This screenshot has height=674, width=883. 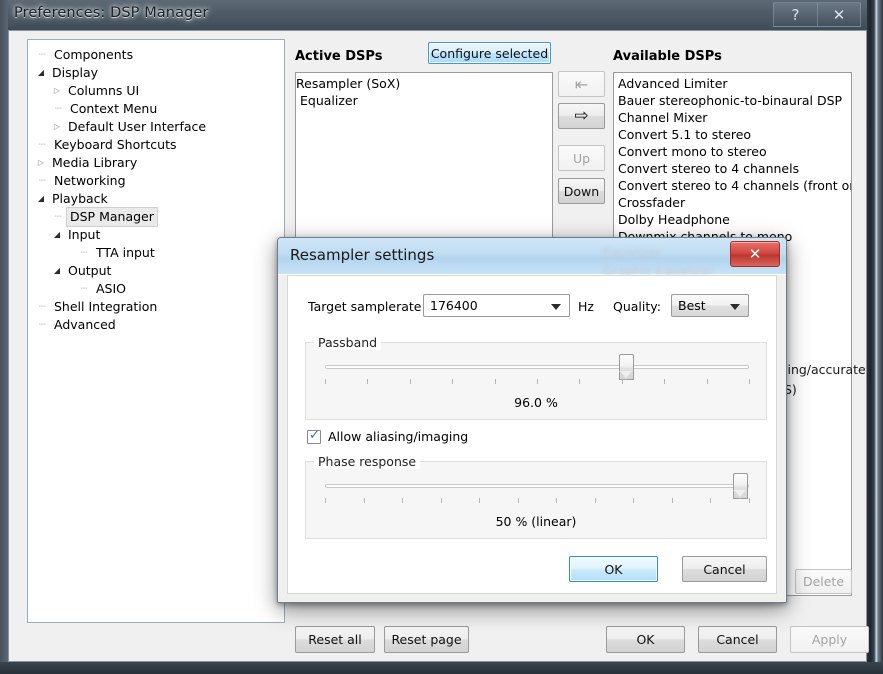 I want to click on passband-value: 96.0 %, so click(x=536, y=402).